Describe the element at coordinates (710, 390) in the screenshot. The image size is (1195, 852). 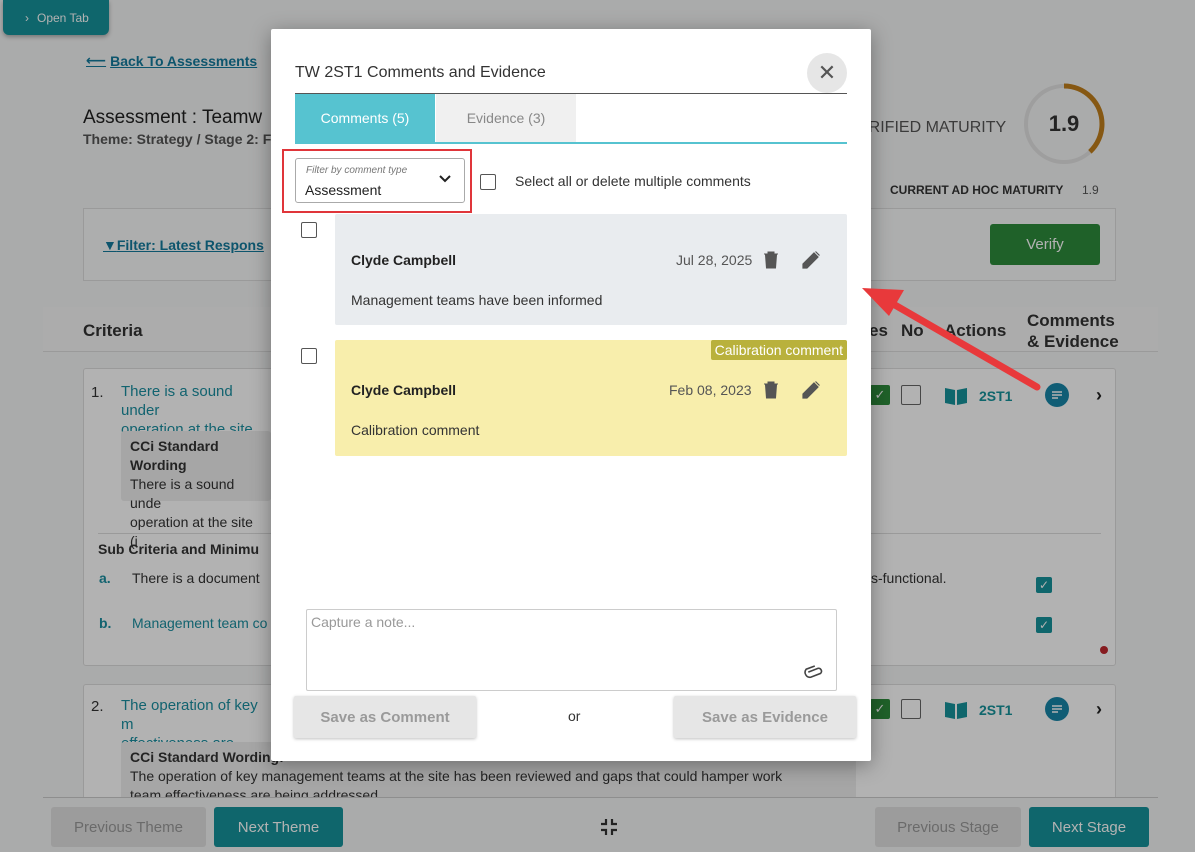
I see `comment-date: Feb 08, 2023` at that location.